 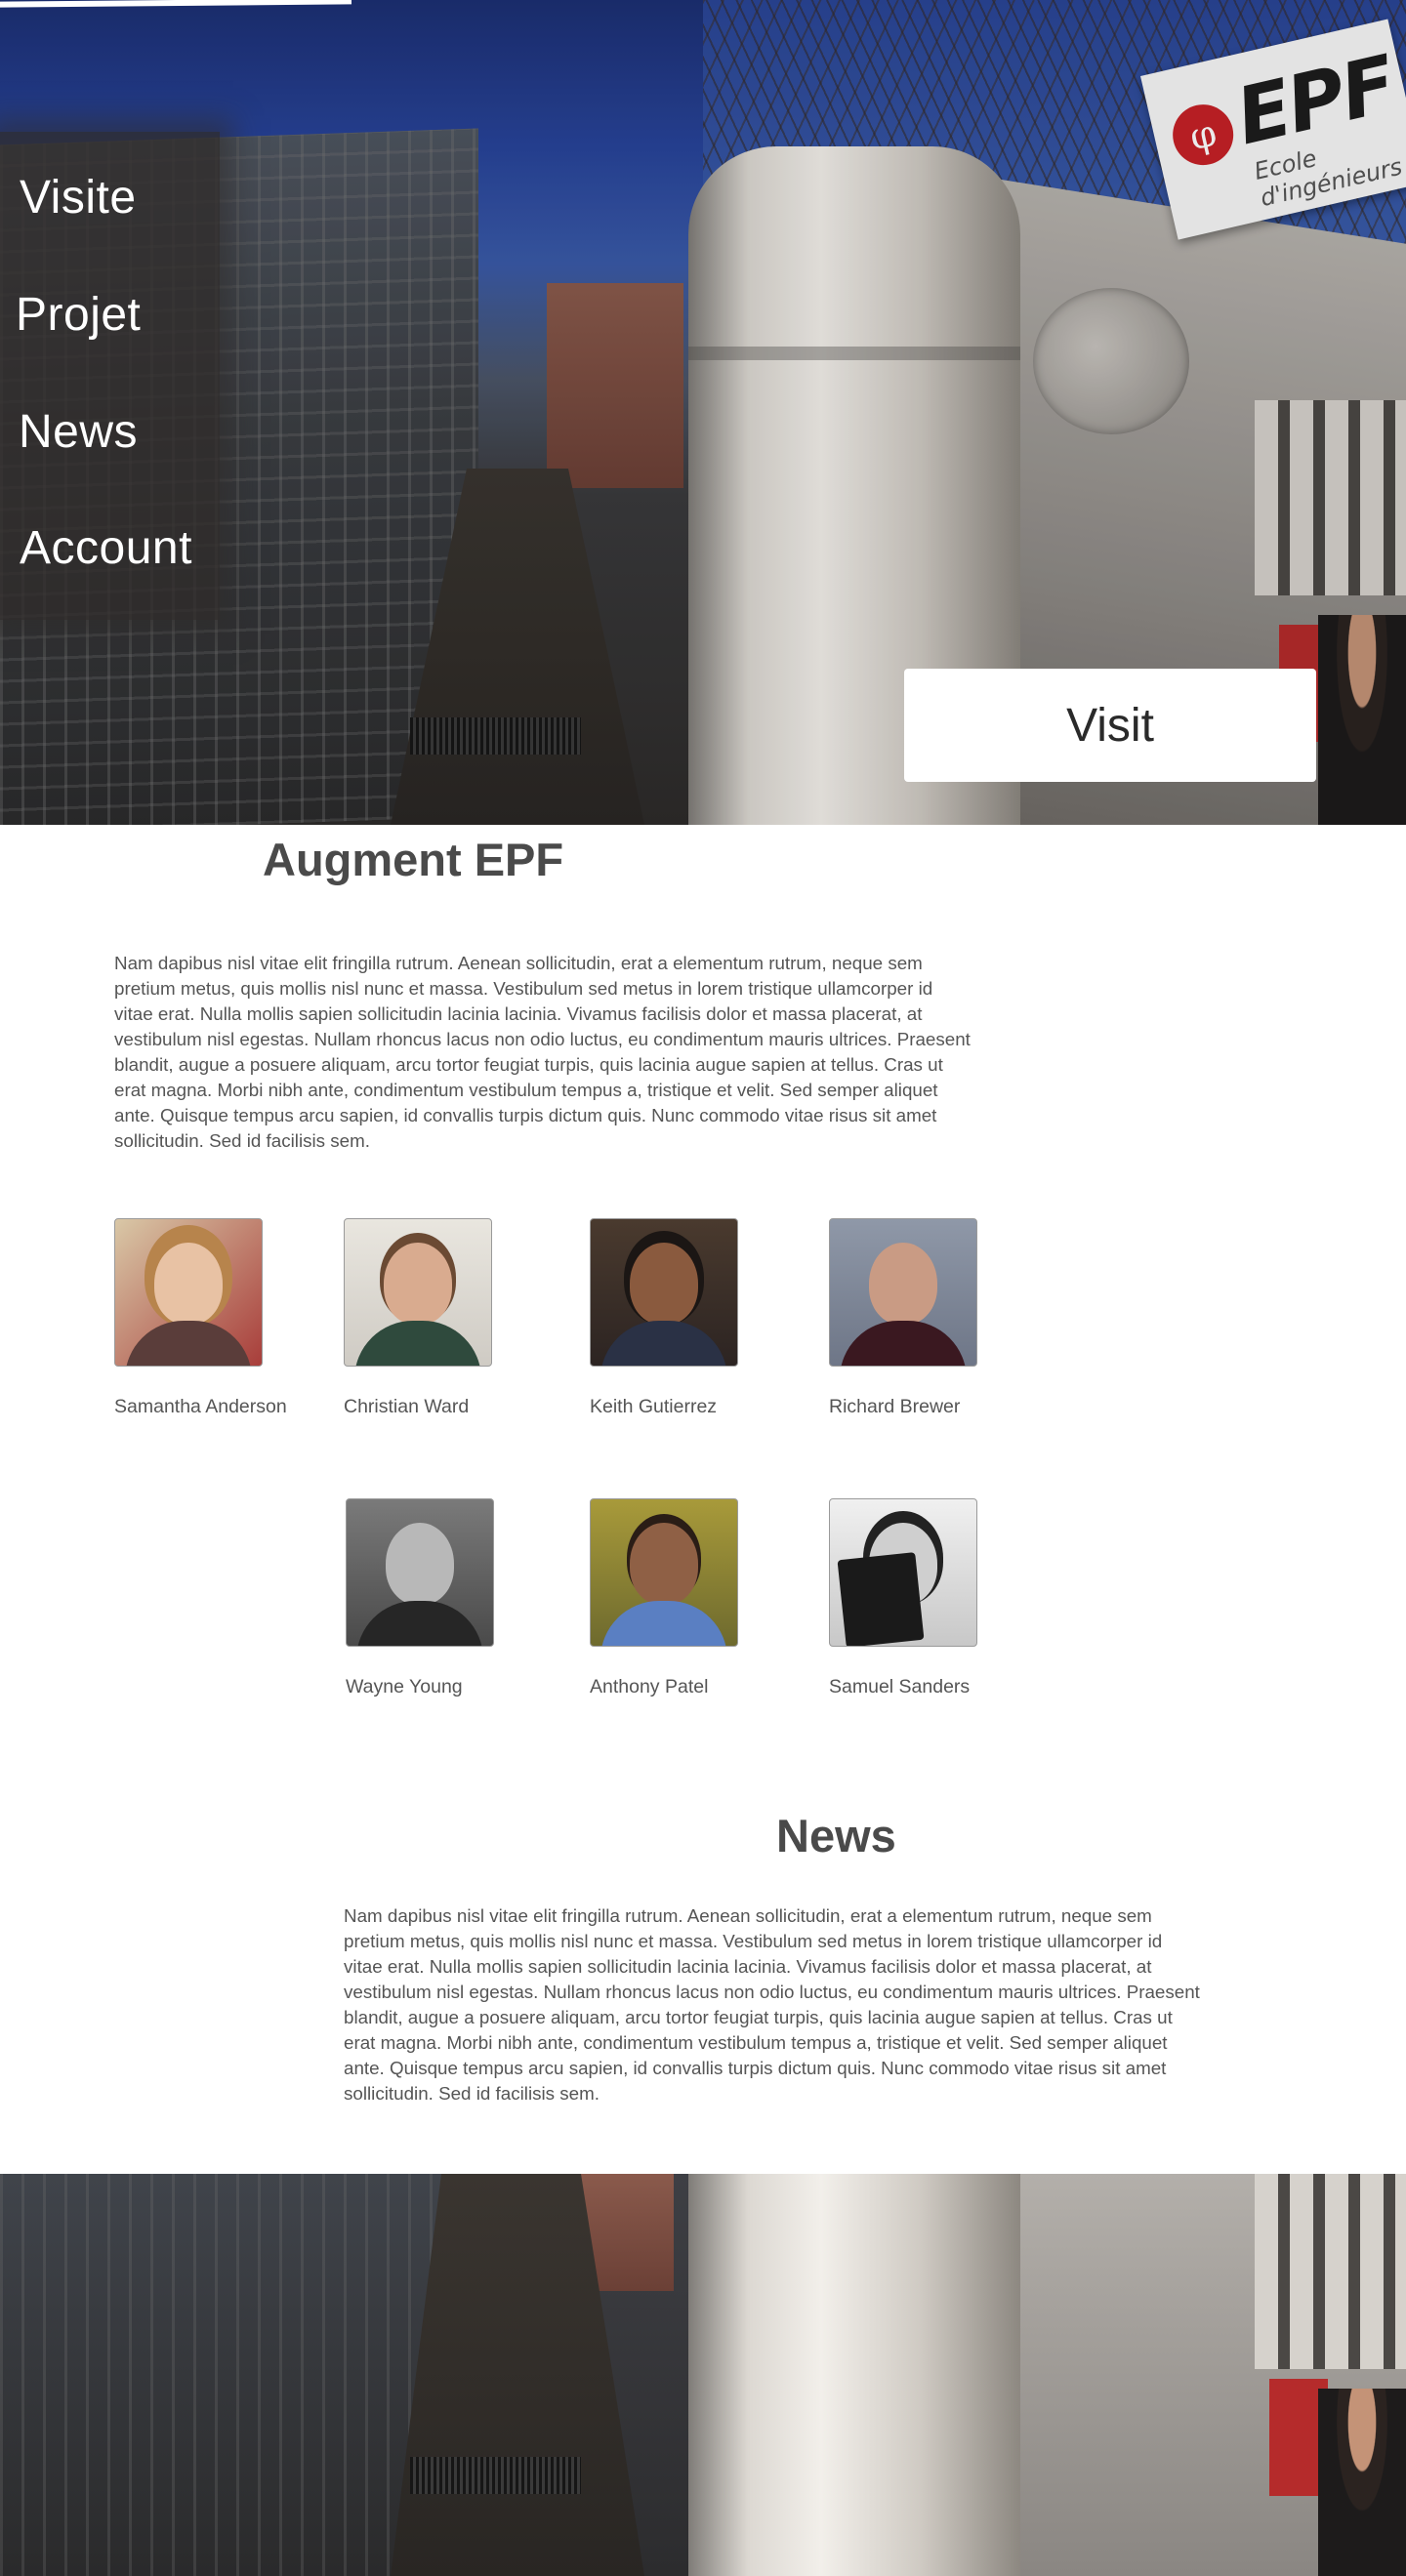 I want to click on team-member: Wayne Young, so click(x=473, y=1598).